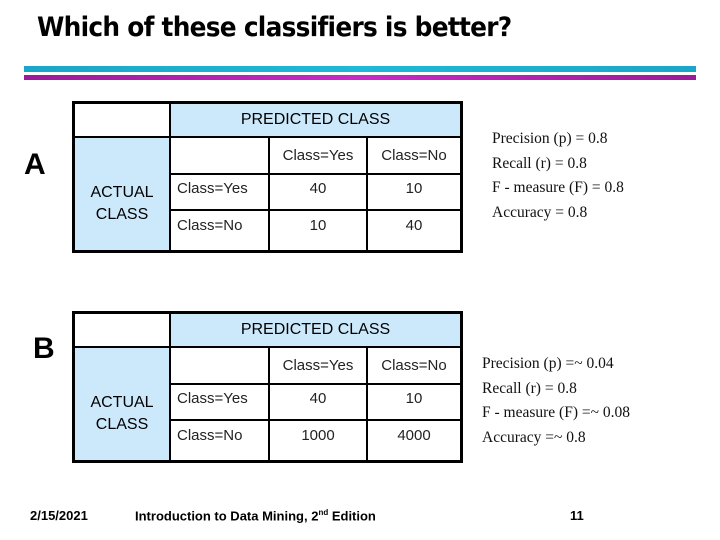  Describe the element at coordinates (360, 77) in the screenshot. I see `title-rule-magenta` at that location.